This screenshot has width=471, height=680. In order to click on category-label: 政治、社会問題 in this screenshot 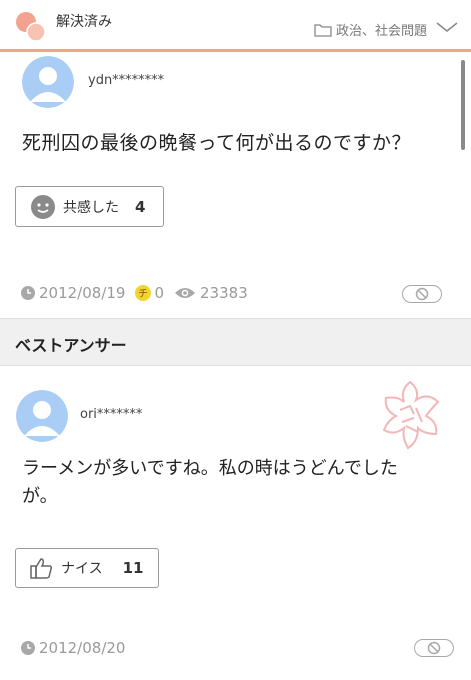, I will do `click(381, 29)`.